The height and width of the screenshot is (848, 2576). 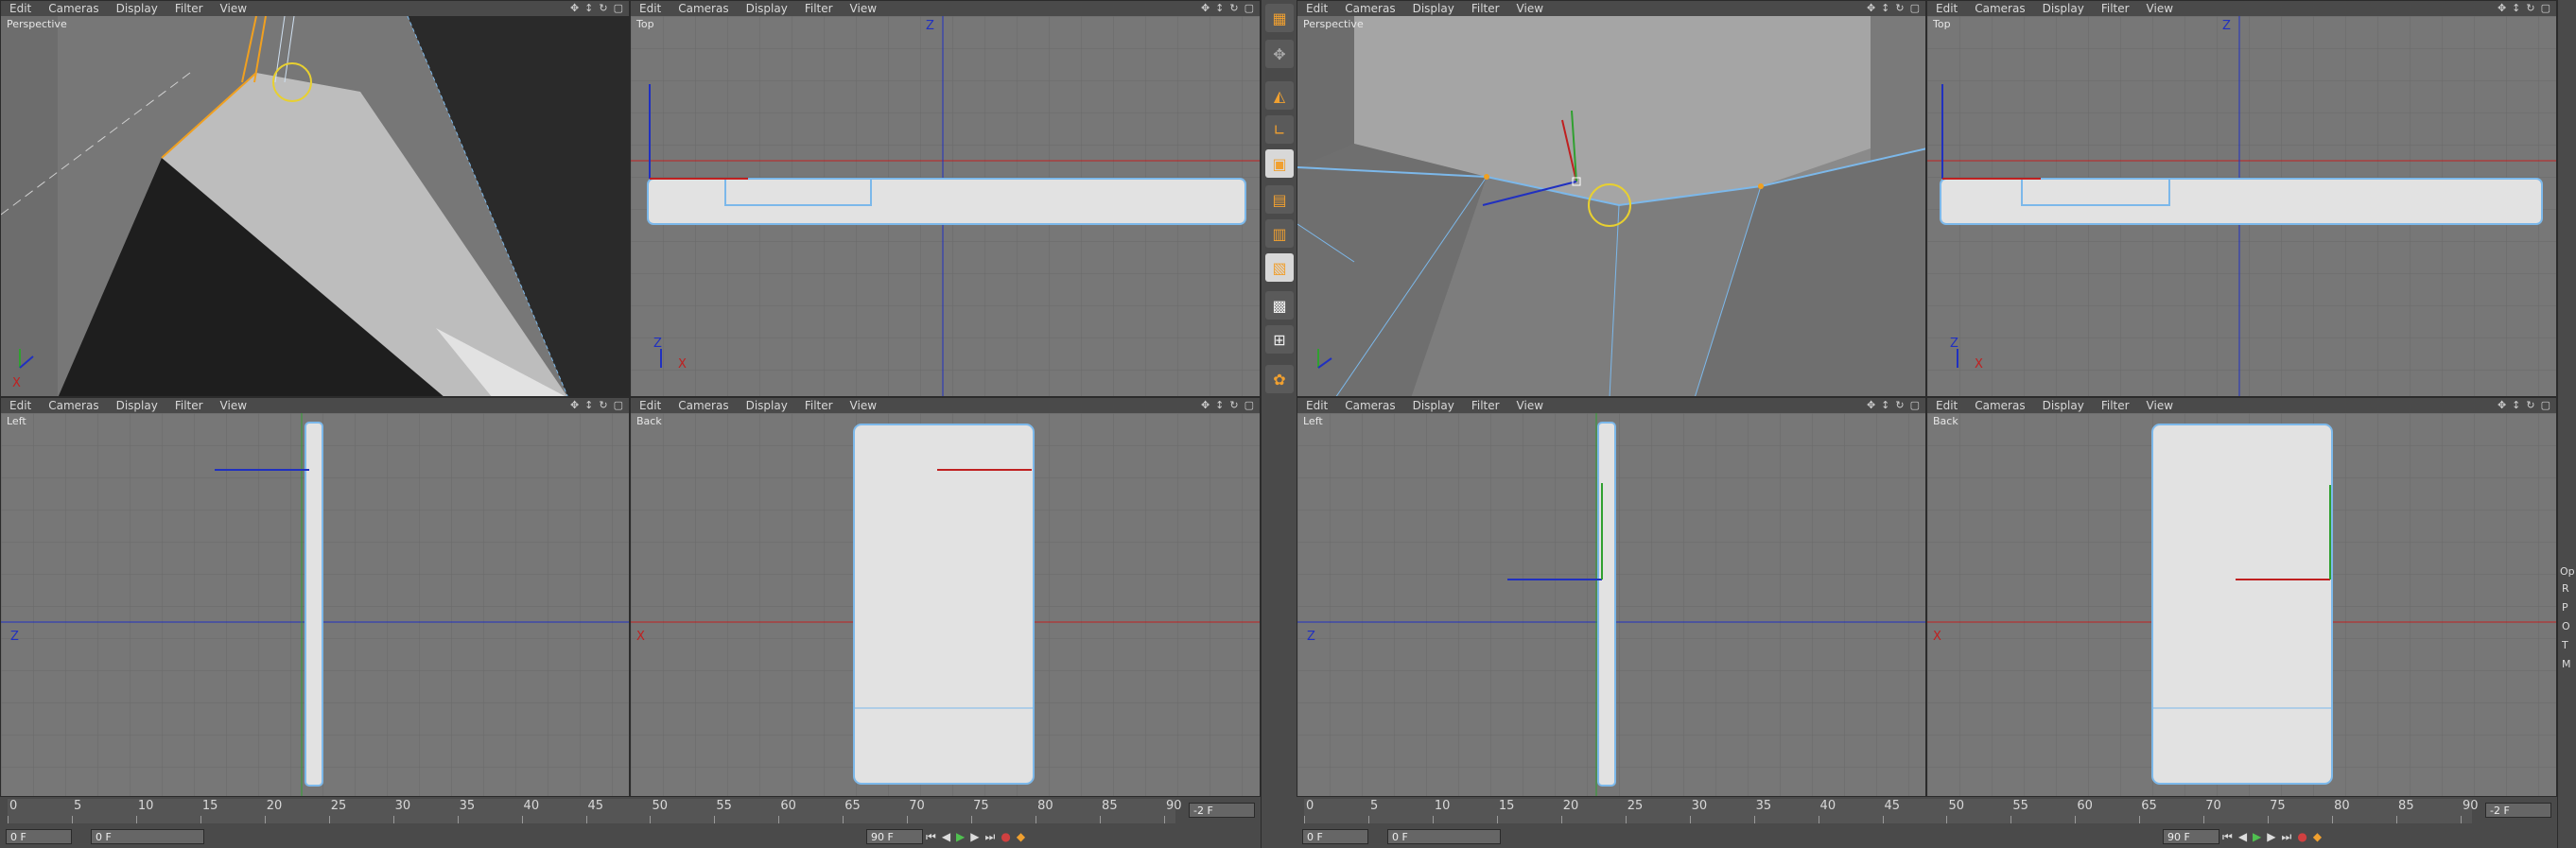 I want to click on checker-icon: ▩, so click(x=1279, y=305).